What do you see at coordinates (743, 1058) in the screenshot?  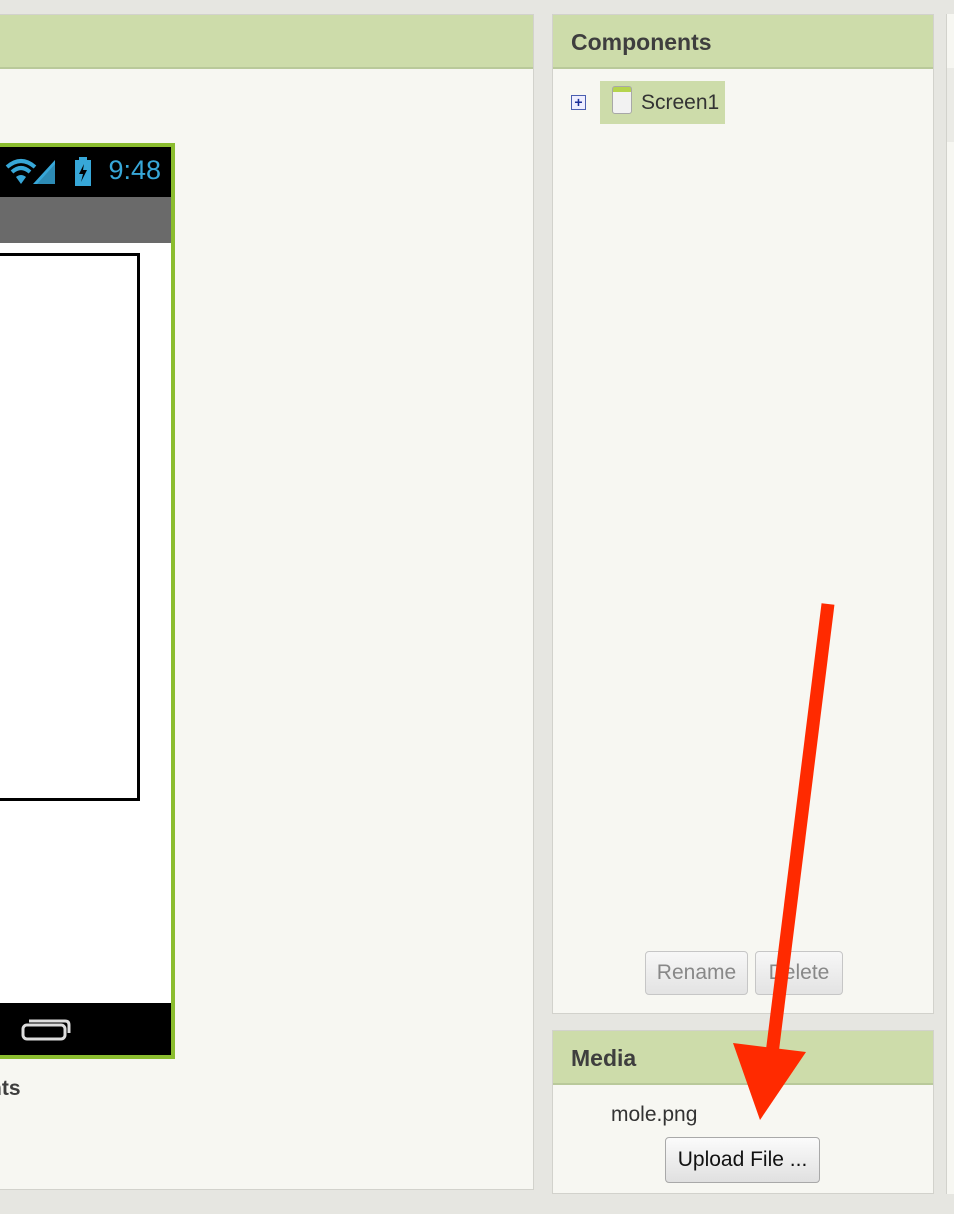 I see `media-header: Media` at bounding box center [743, 1058].